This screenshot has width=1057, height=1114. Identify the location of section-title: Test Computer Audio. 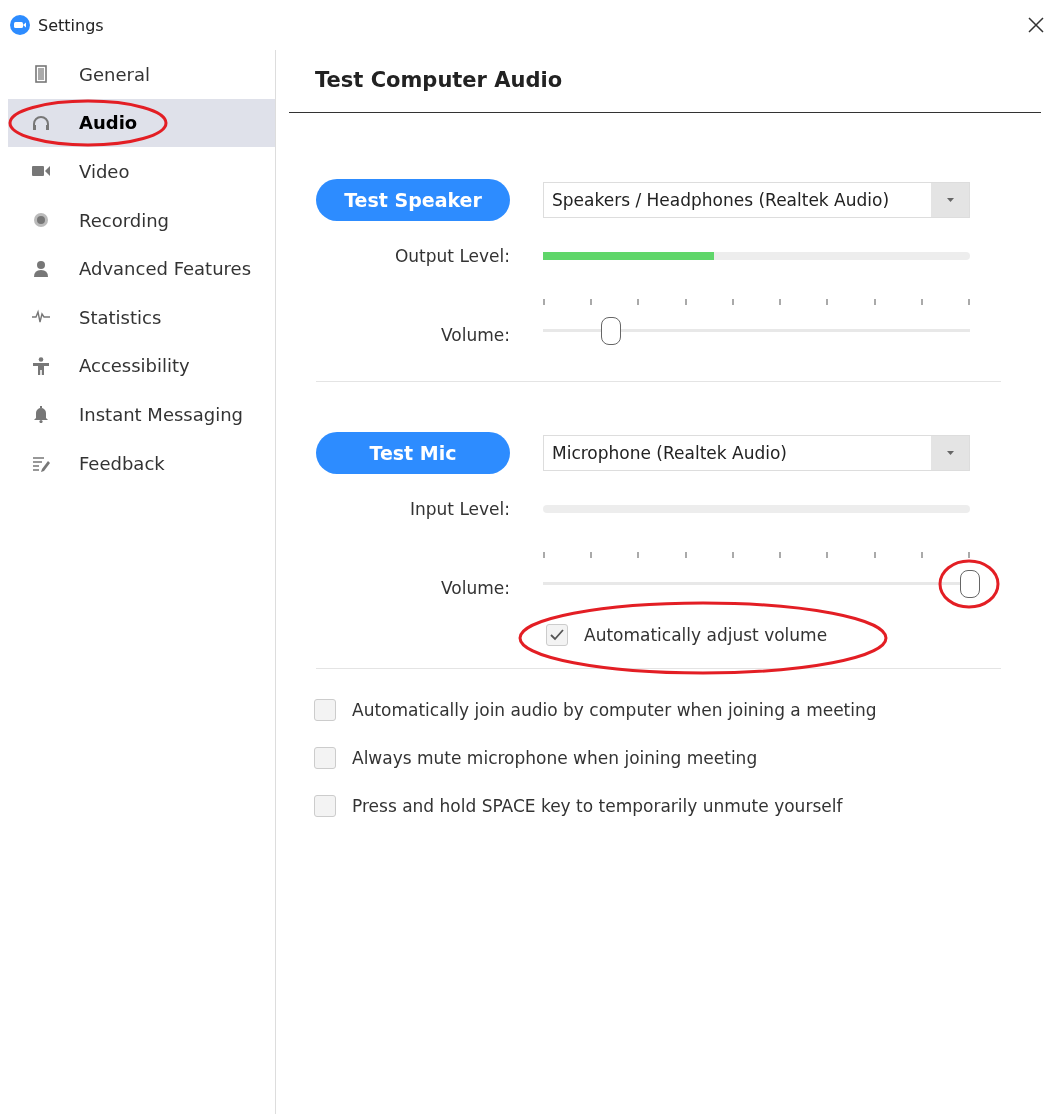
(665, 81).